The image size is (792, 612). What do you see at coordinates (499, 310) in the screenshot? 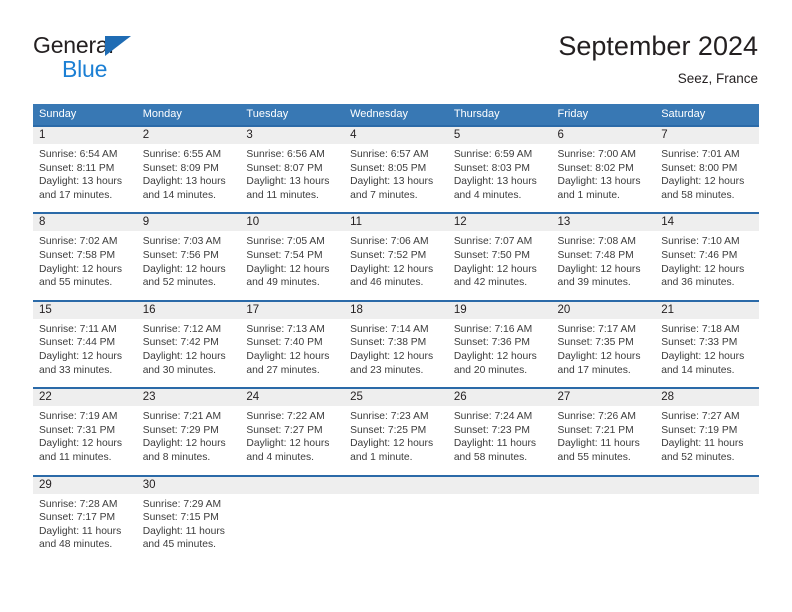
I see `day-number: 19` at bounding box center [499, 310].